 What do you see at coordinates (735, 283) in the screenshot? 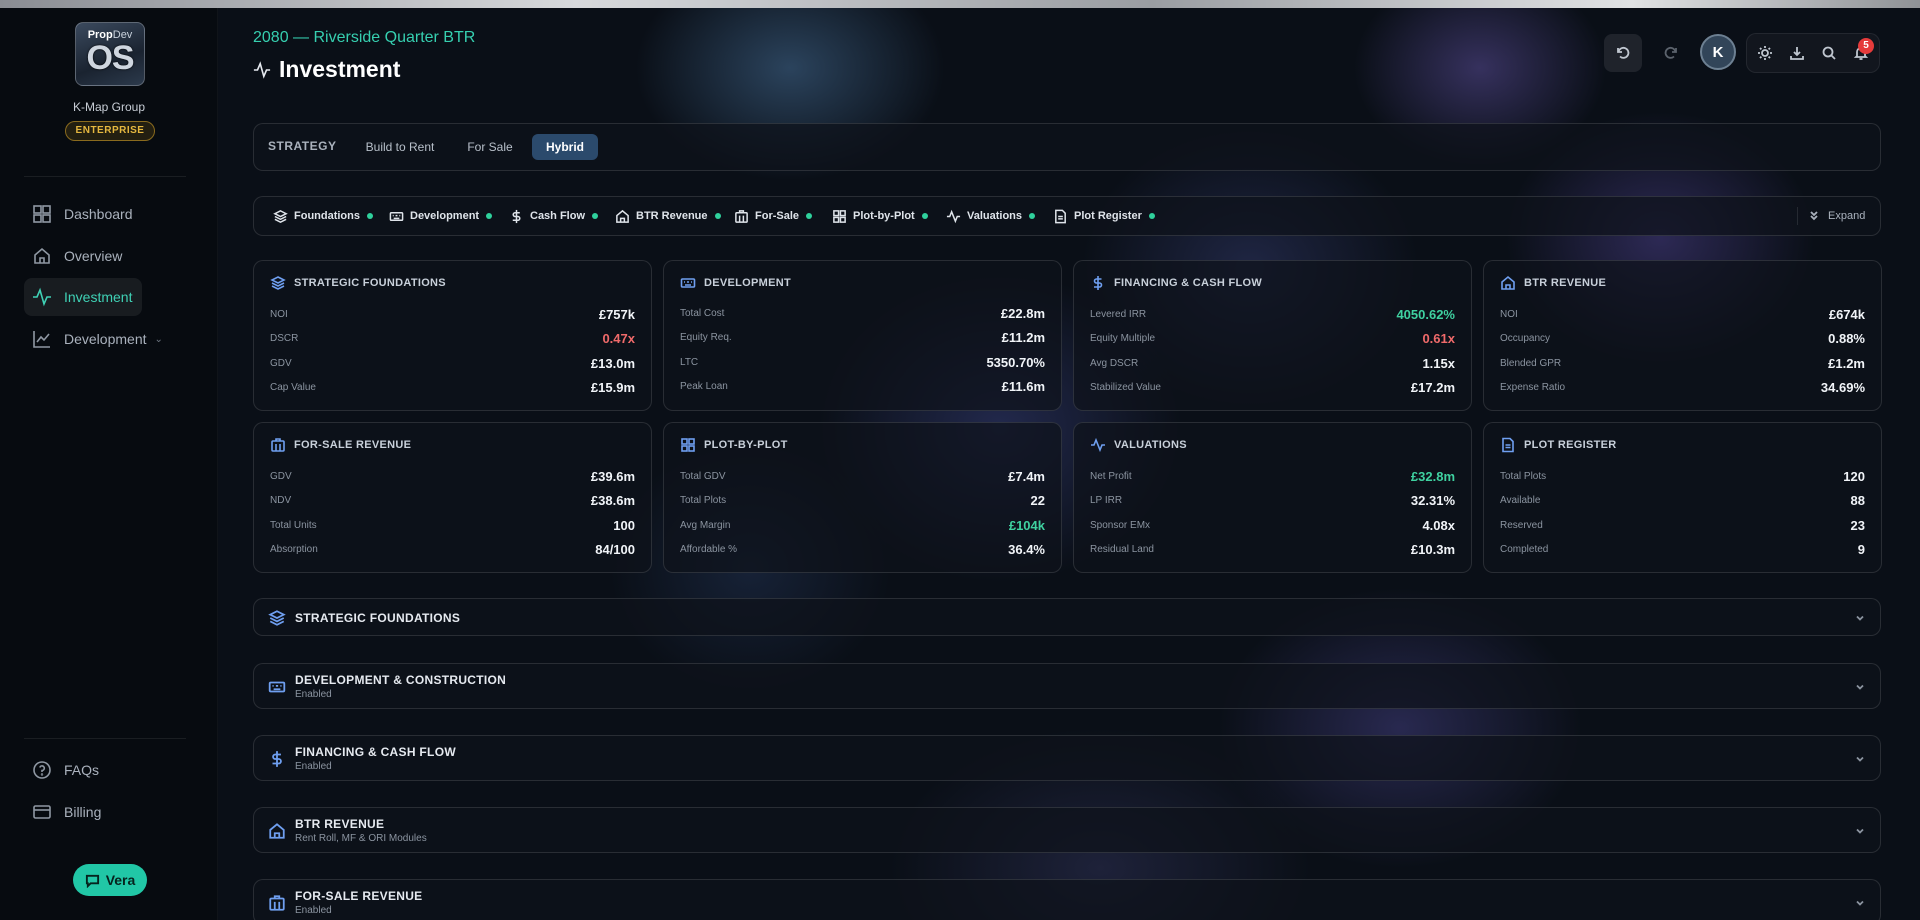
I see `card-title: DEVELOPMENT` at bounding box center [735, 283].